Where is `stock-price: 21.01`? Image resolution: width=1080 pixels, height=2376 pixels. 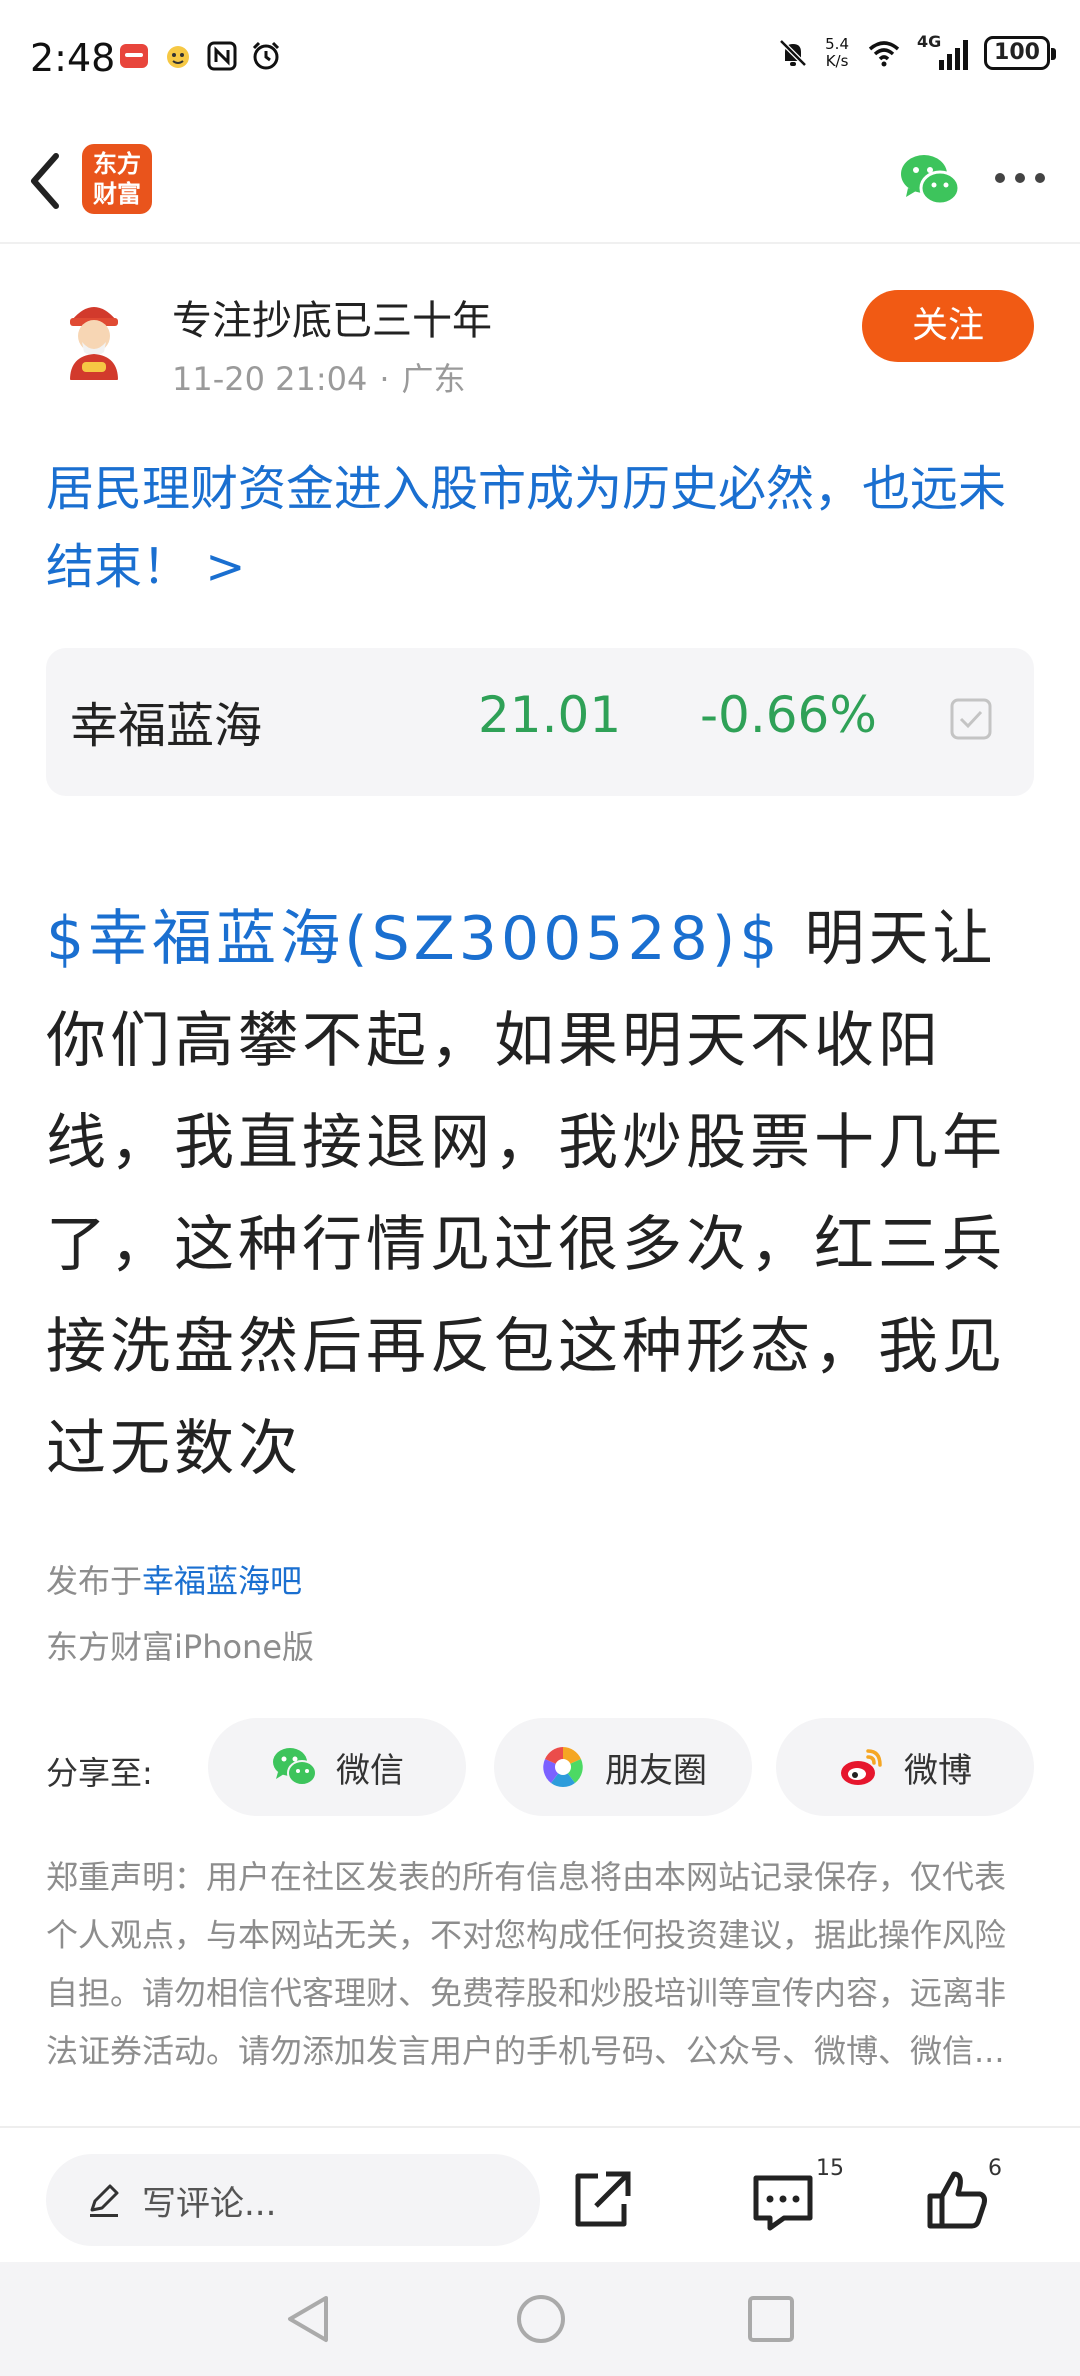 stock-price: 21.01 is located at coordinates (550, 715).